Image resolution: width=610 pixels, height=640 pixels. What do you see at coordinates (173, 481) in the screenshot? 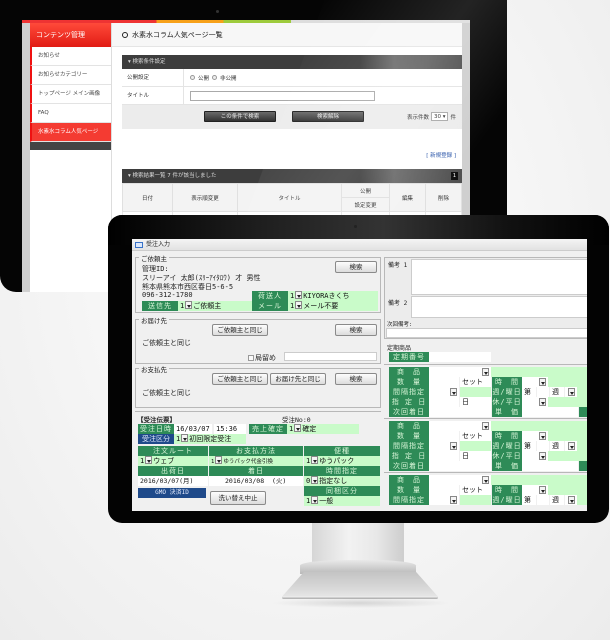
I see `ship-date-value: 2016/03/07(月)` at bounding box center [173, 481].